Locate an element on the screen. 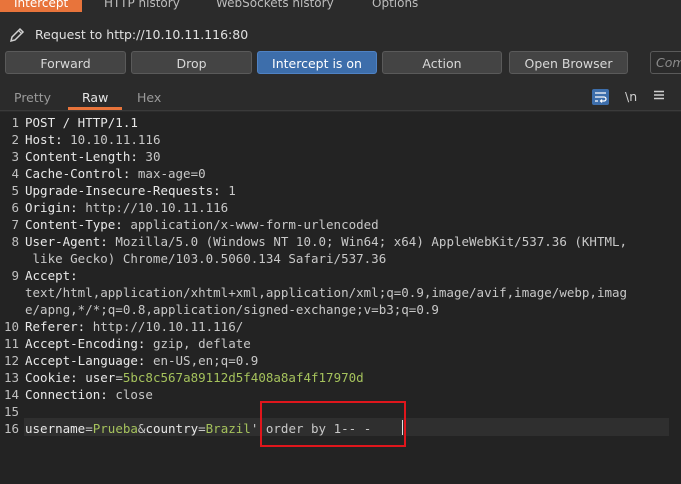  token: Cache-Control: is located at coordinates (81, 173).